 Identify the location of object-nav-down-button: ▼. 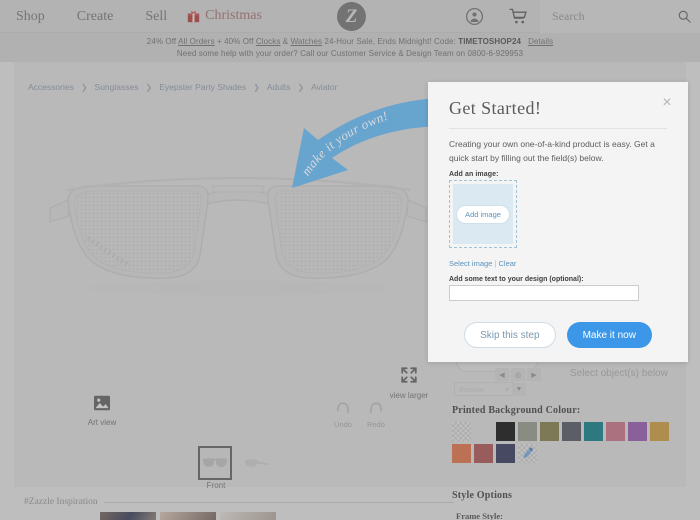
(519, 389).